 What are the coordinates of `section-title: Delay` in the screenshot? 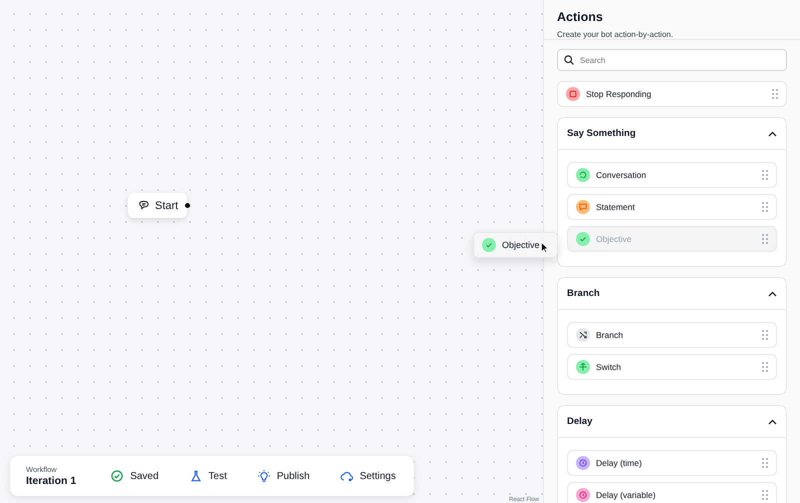 It's located at (579, 421).